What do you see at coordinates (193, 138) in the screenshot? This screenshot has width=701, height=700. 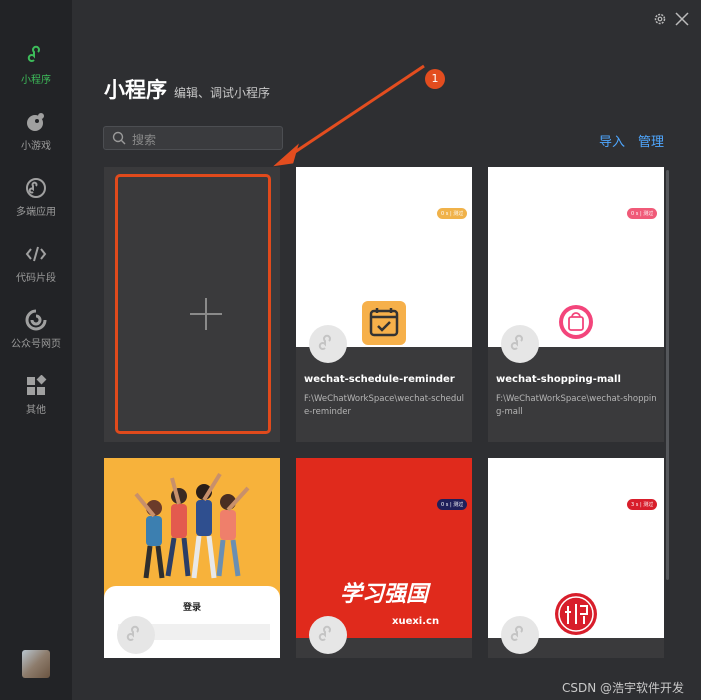 I see `search-input: 搜索` at bounding box center [193, 138].